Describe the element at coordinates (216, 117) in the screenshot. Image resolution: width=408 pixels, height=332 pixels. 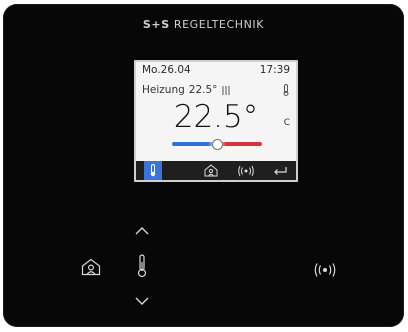
I see `current-temperature: 22.5°` at that location.